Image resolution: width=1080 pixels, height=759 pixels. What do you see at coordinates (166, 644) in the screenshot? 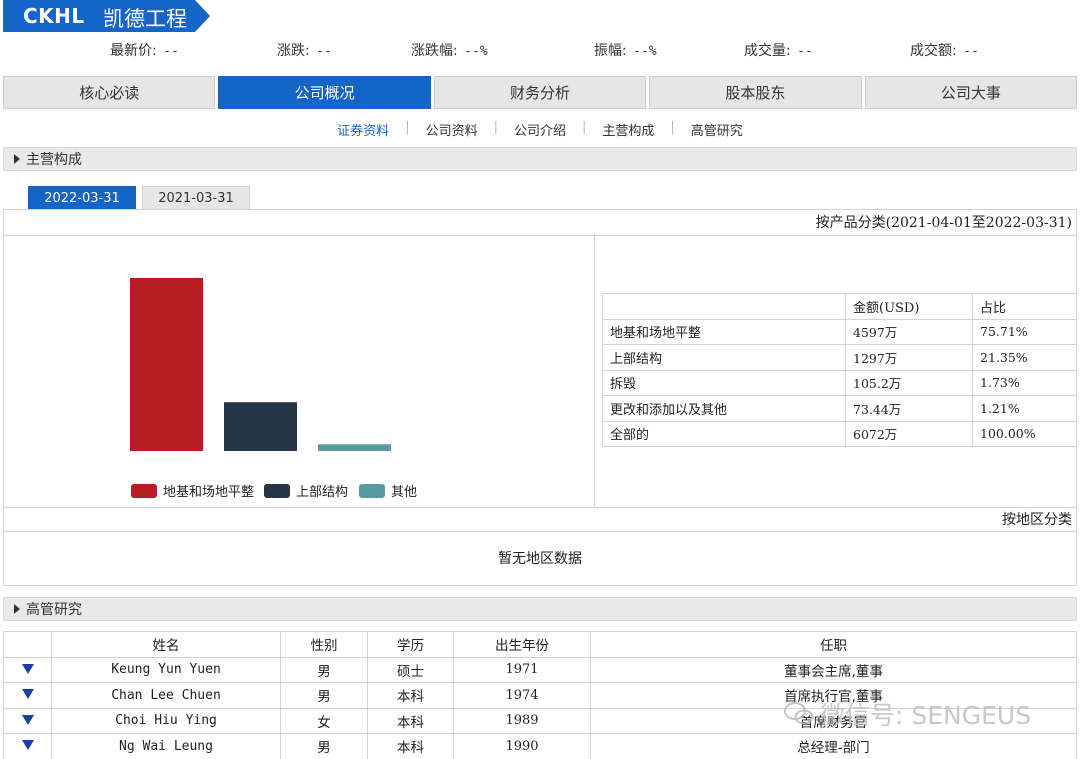
I see `table-header: 姓名` at bounding box center [166, 644].